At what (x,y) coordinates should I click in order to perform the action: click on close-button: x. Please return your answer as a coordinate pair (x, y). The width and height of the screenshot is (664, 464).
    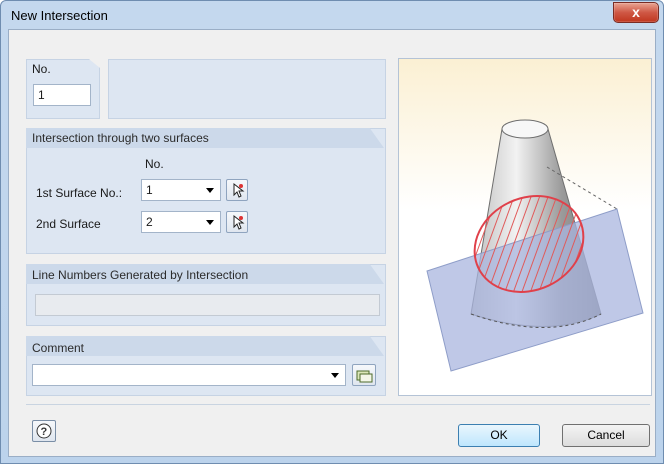
    Looking at the image, I should click on (636, 12).